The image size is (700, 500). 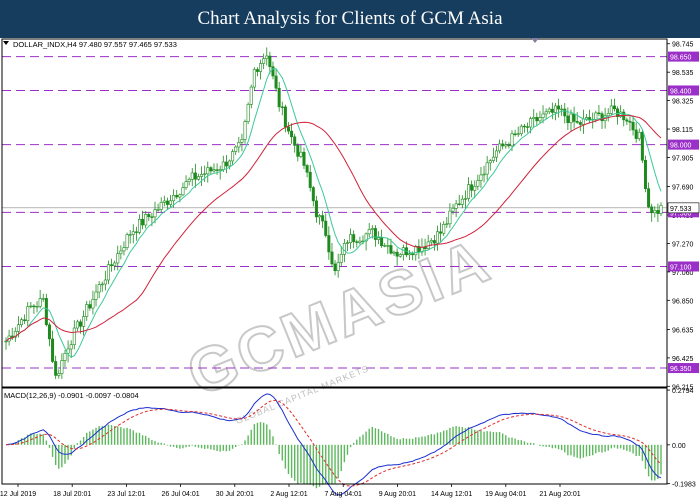 What do you see at coordinates (683, 73) in the screenshot?
I see `y-tick-label: 98.535` at bounding box center [683, 73].